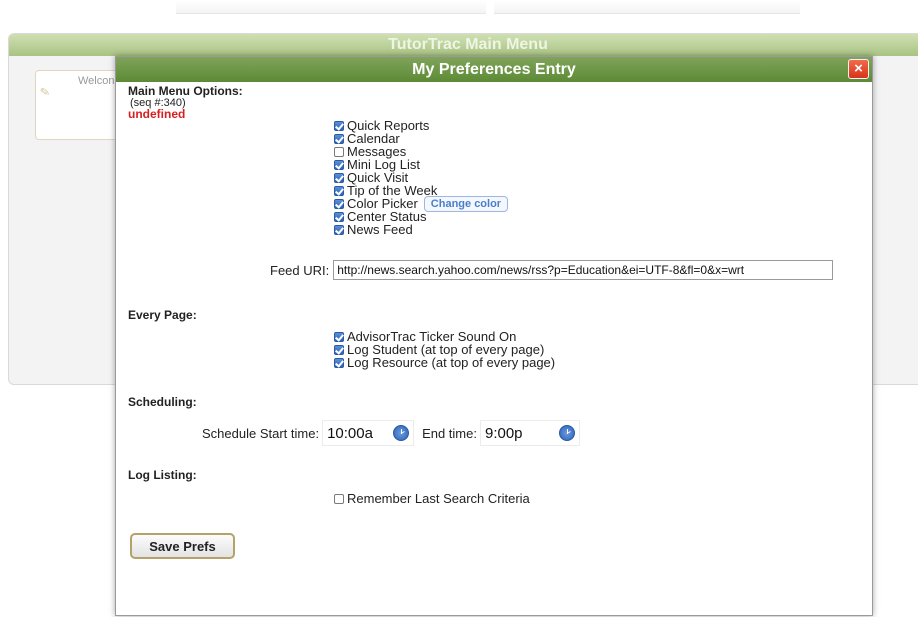 The height and width of the screenshot is (617, 918). I want to click on dialog-header: My Preferences Entry ×, so click(494, 69).